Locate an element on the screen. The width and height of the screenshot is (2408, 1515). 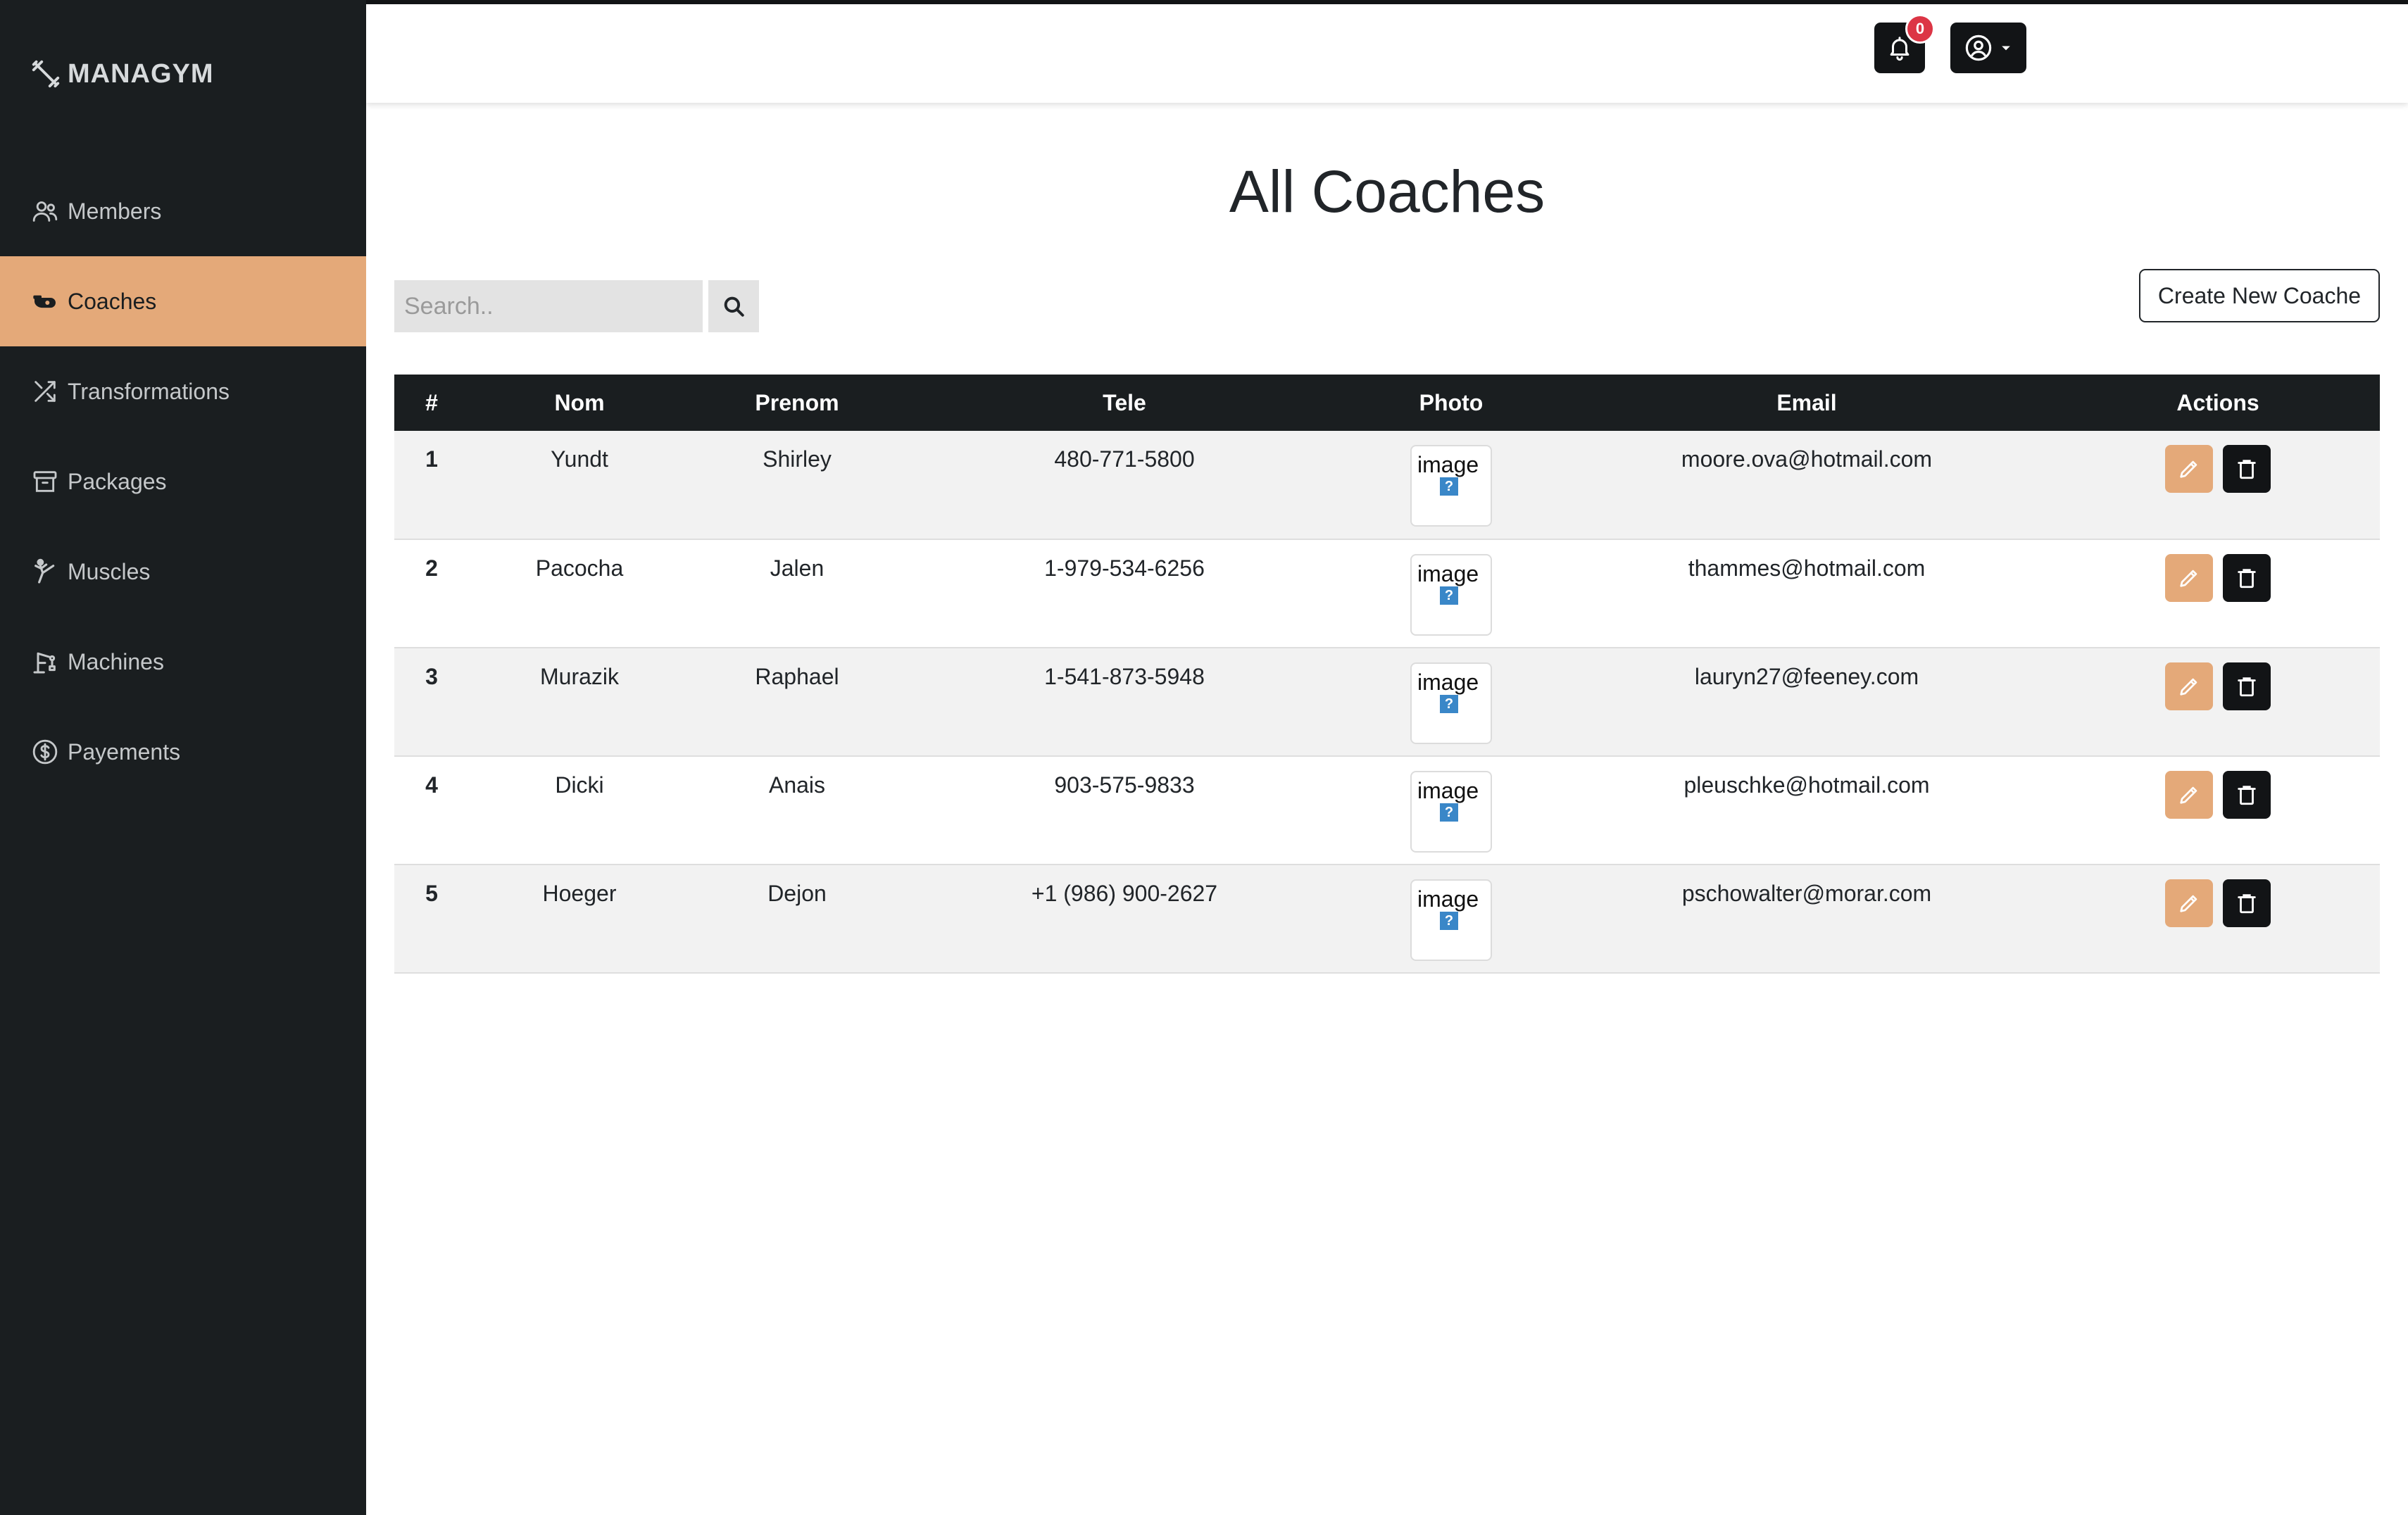
column-header-photo: Photo is located at coordinates (1451, 403).